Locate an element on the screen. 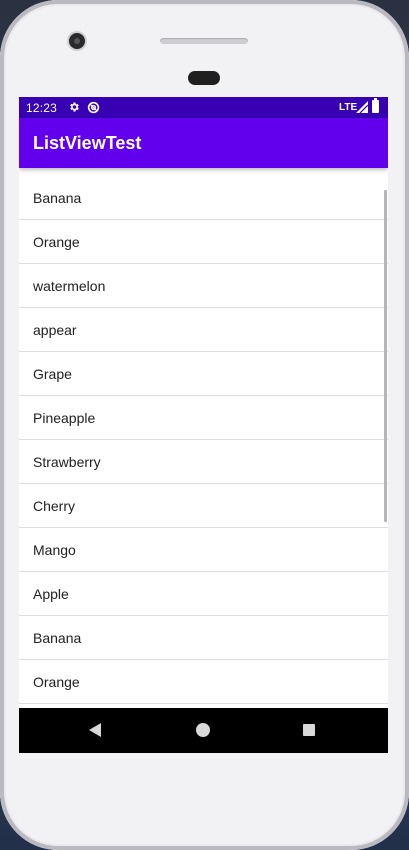 Image resolution: width=409 pixels, height=850 pixels. list-item-label: Cherry is located at coordinates (54, 505).